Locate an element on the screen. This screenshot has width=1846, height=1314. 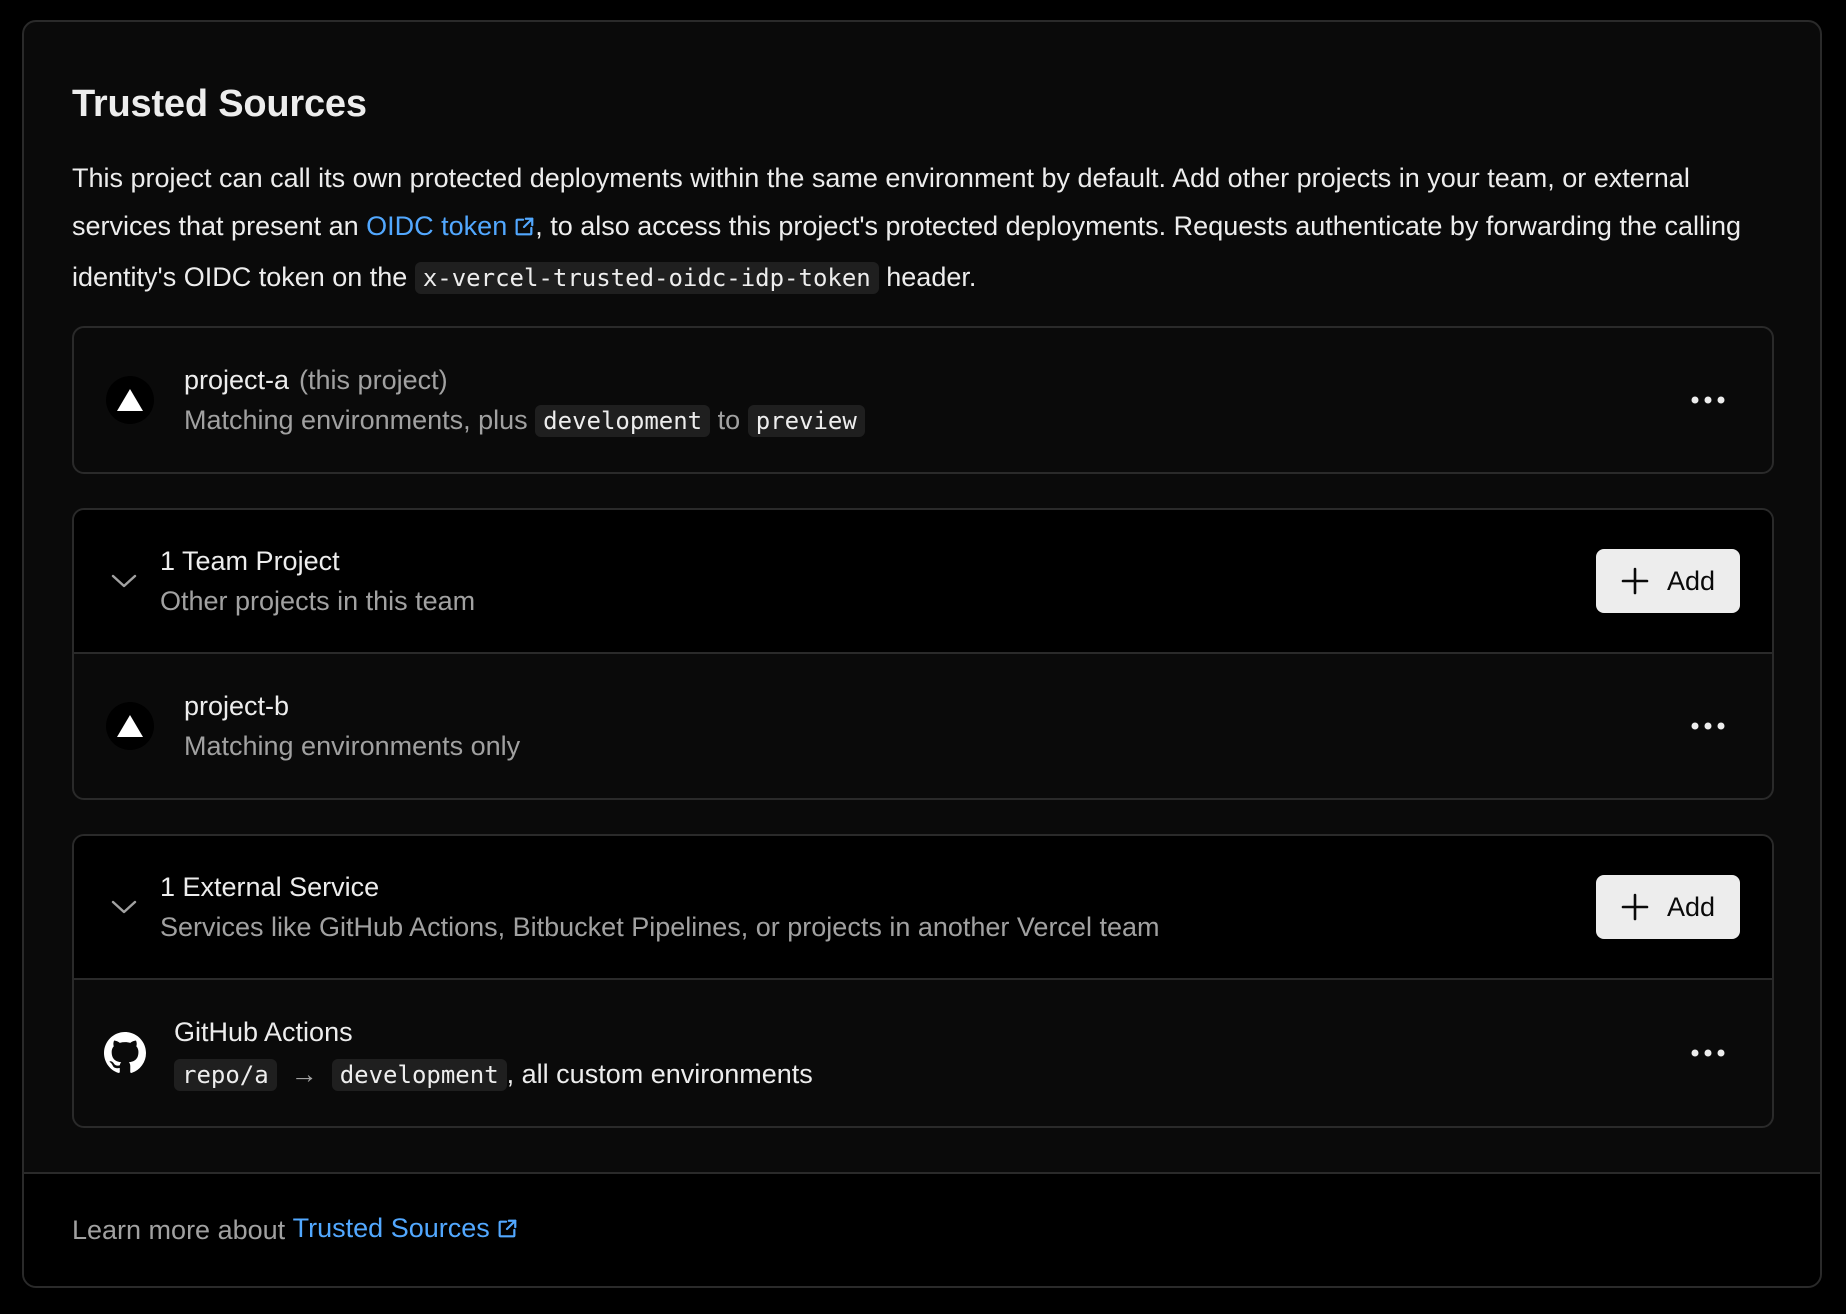
trusted-sources-docs-link: Trusted Sources is located at coordinates (405, 1230).